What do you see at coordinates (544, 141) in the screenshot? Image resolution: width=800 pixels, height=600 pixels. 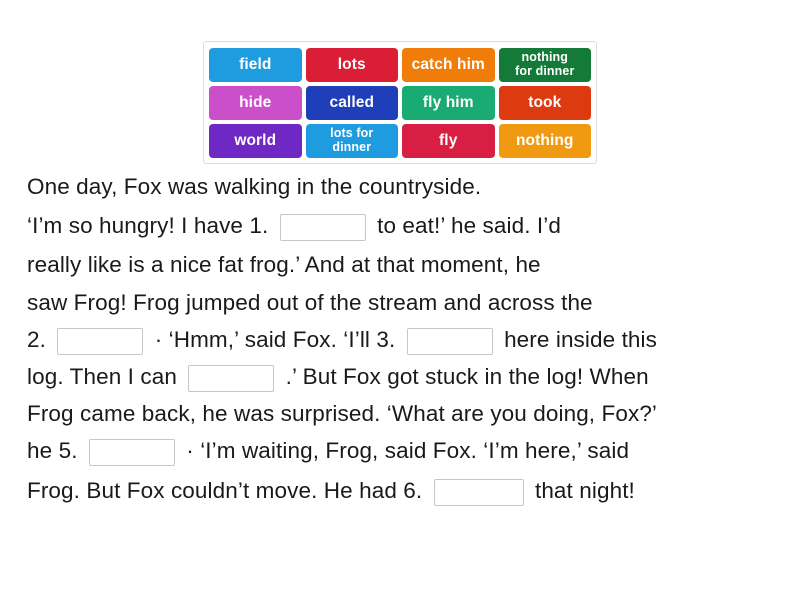 I see `word-tile-nothing: nothing` at bounding box center [544, 141].